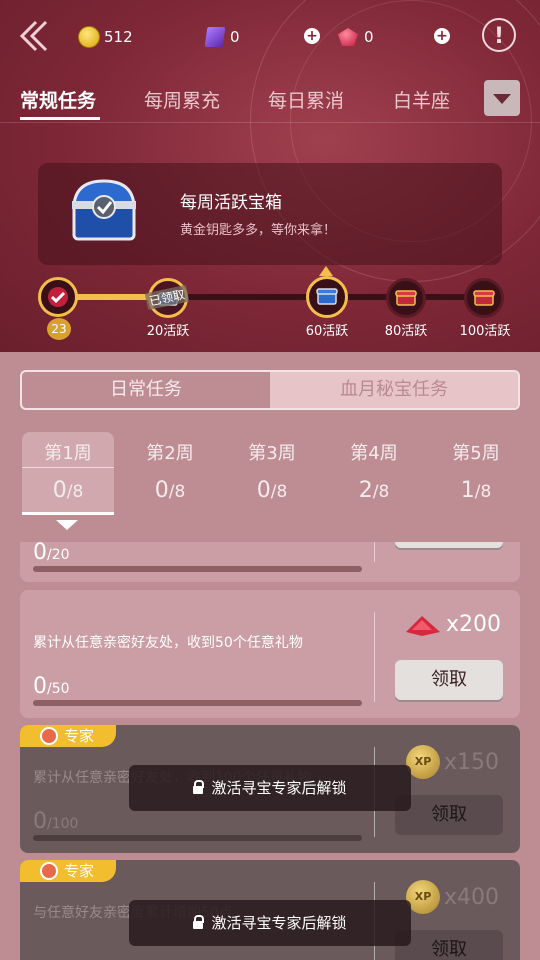  I want to click on red-amount: 0, so click(369, 37).